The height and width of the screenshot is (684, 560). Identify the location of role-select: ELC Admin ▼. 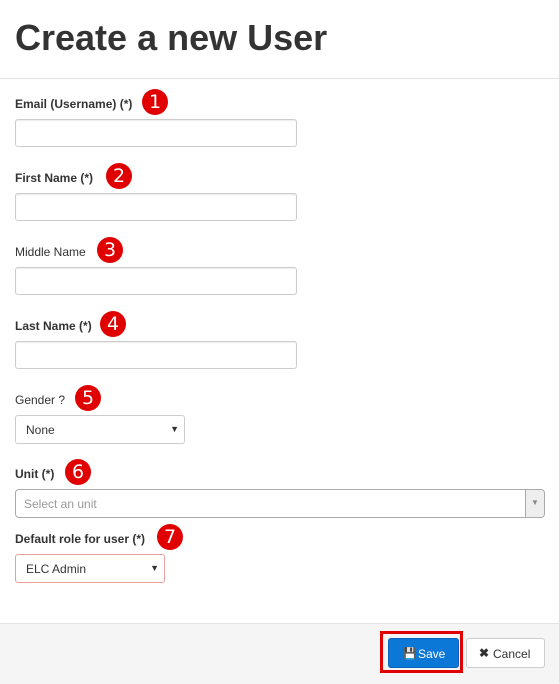
(90, 568).